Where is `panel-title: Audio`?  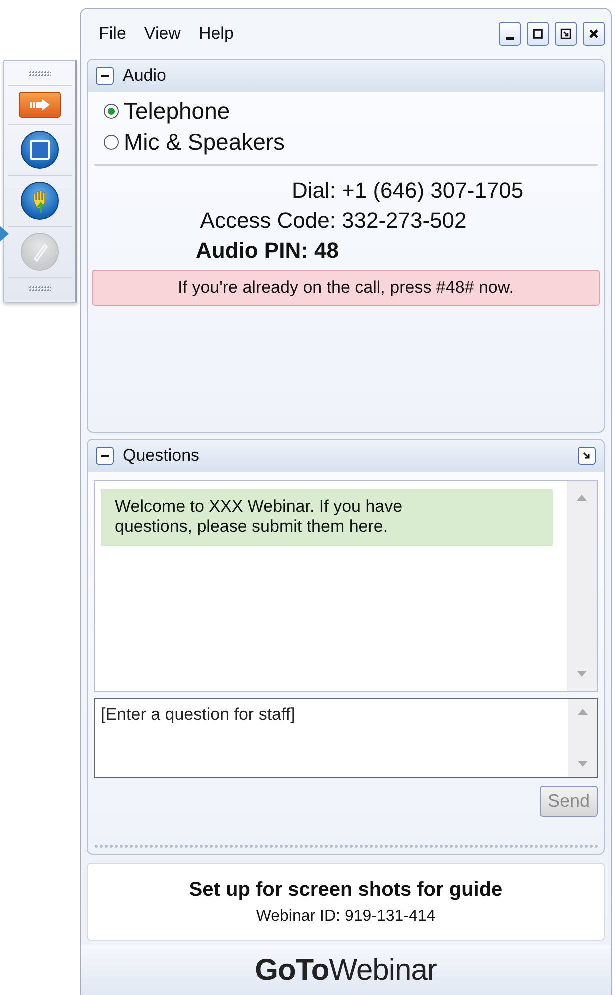 panel-title: Audio is located at coordinates (144, 76).